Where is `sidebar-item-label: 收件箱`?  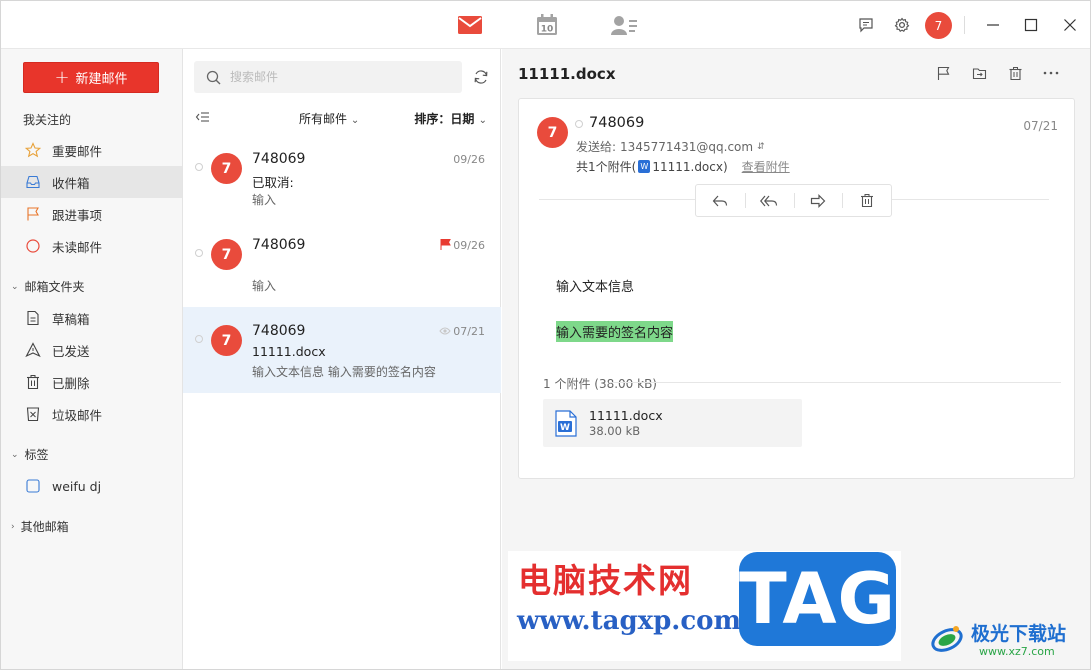 sidebar-item-label: 收件箱 is located at coordinates (71, 183).